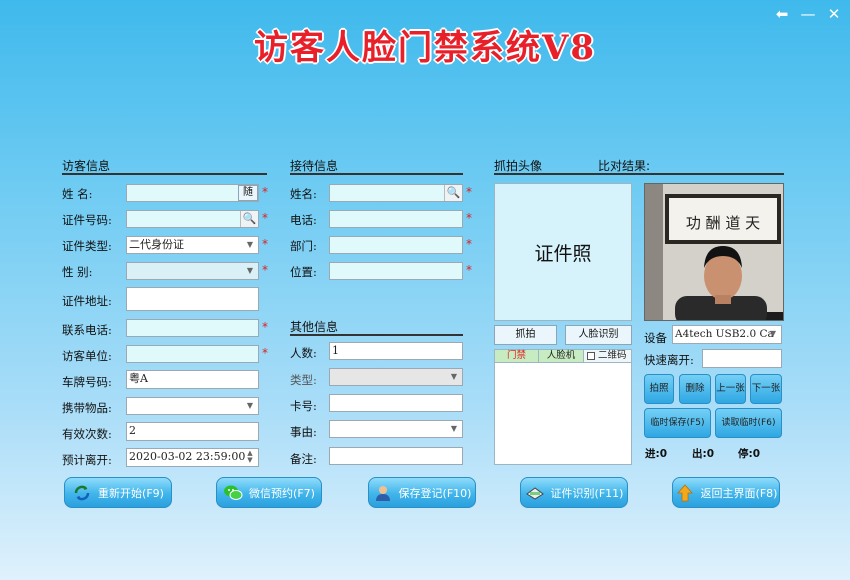 The height and width of the screenshot is (580, 850). What do you see at coordinates (192, 328) in the screenshot?
I see `contact-phone-input` at bounding box center [192, 328].